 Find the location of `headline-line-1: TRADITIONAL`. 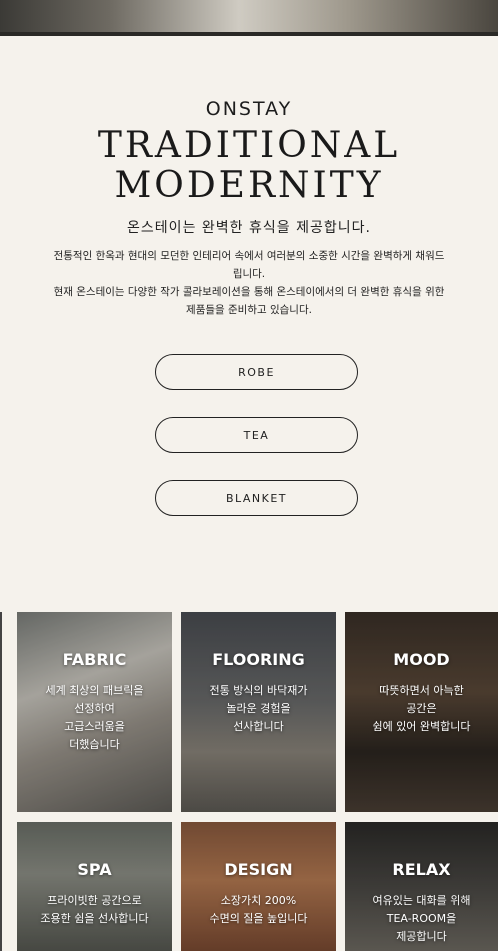

headline-line-1: TRADITIONAL is located at coordinates (249, 145).